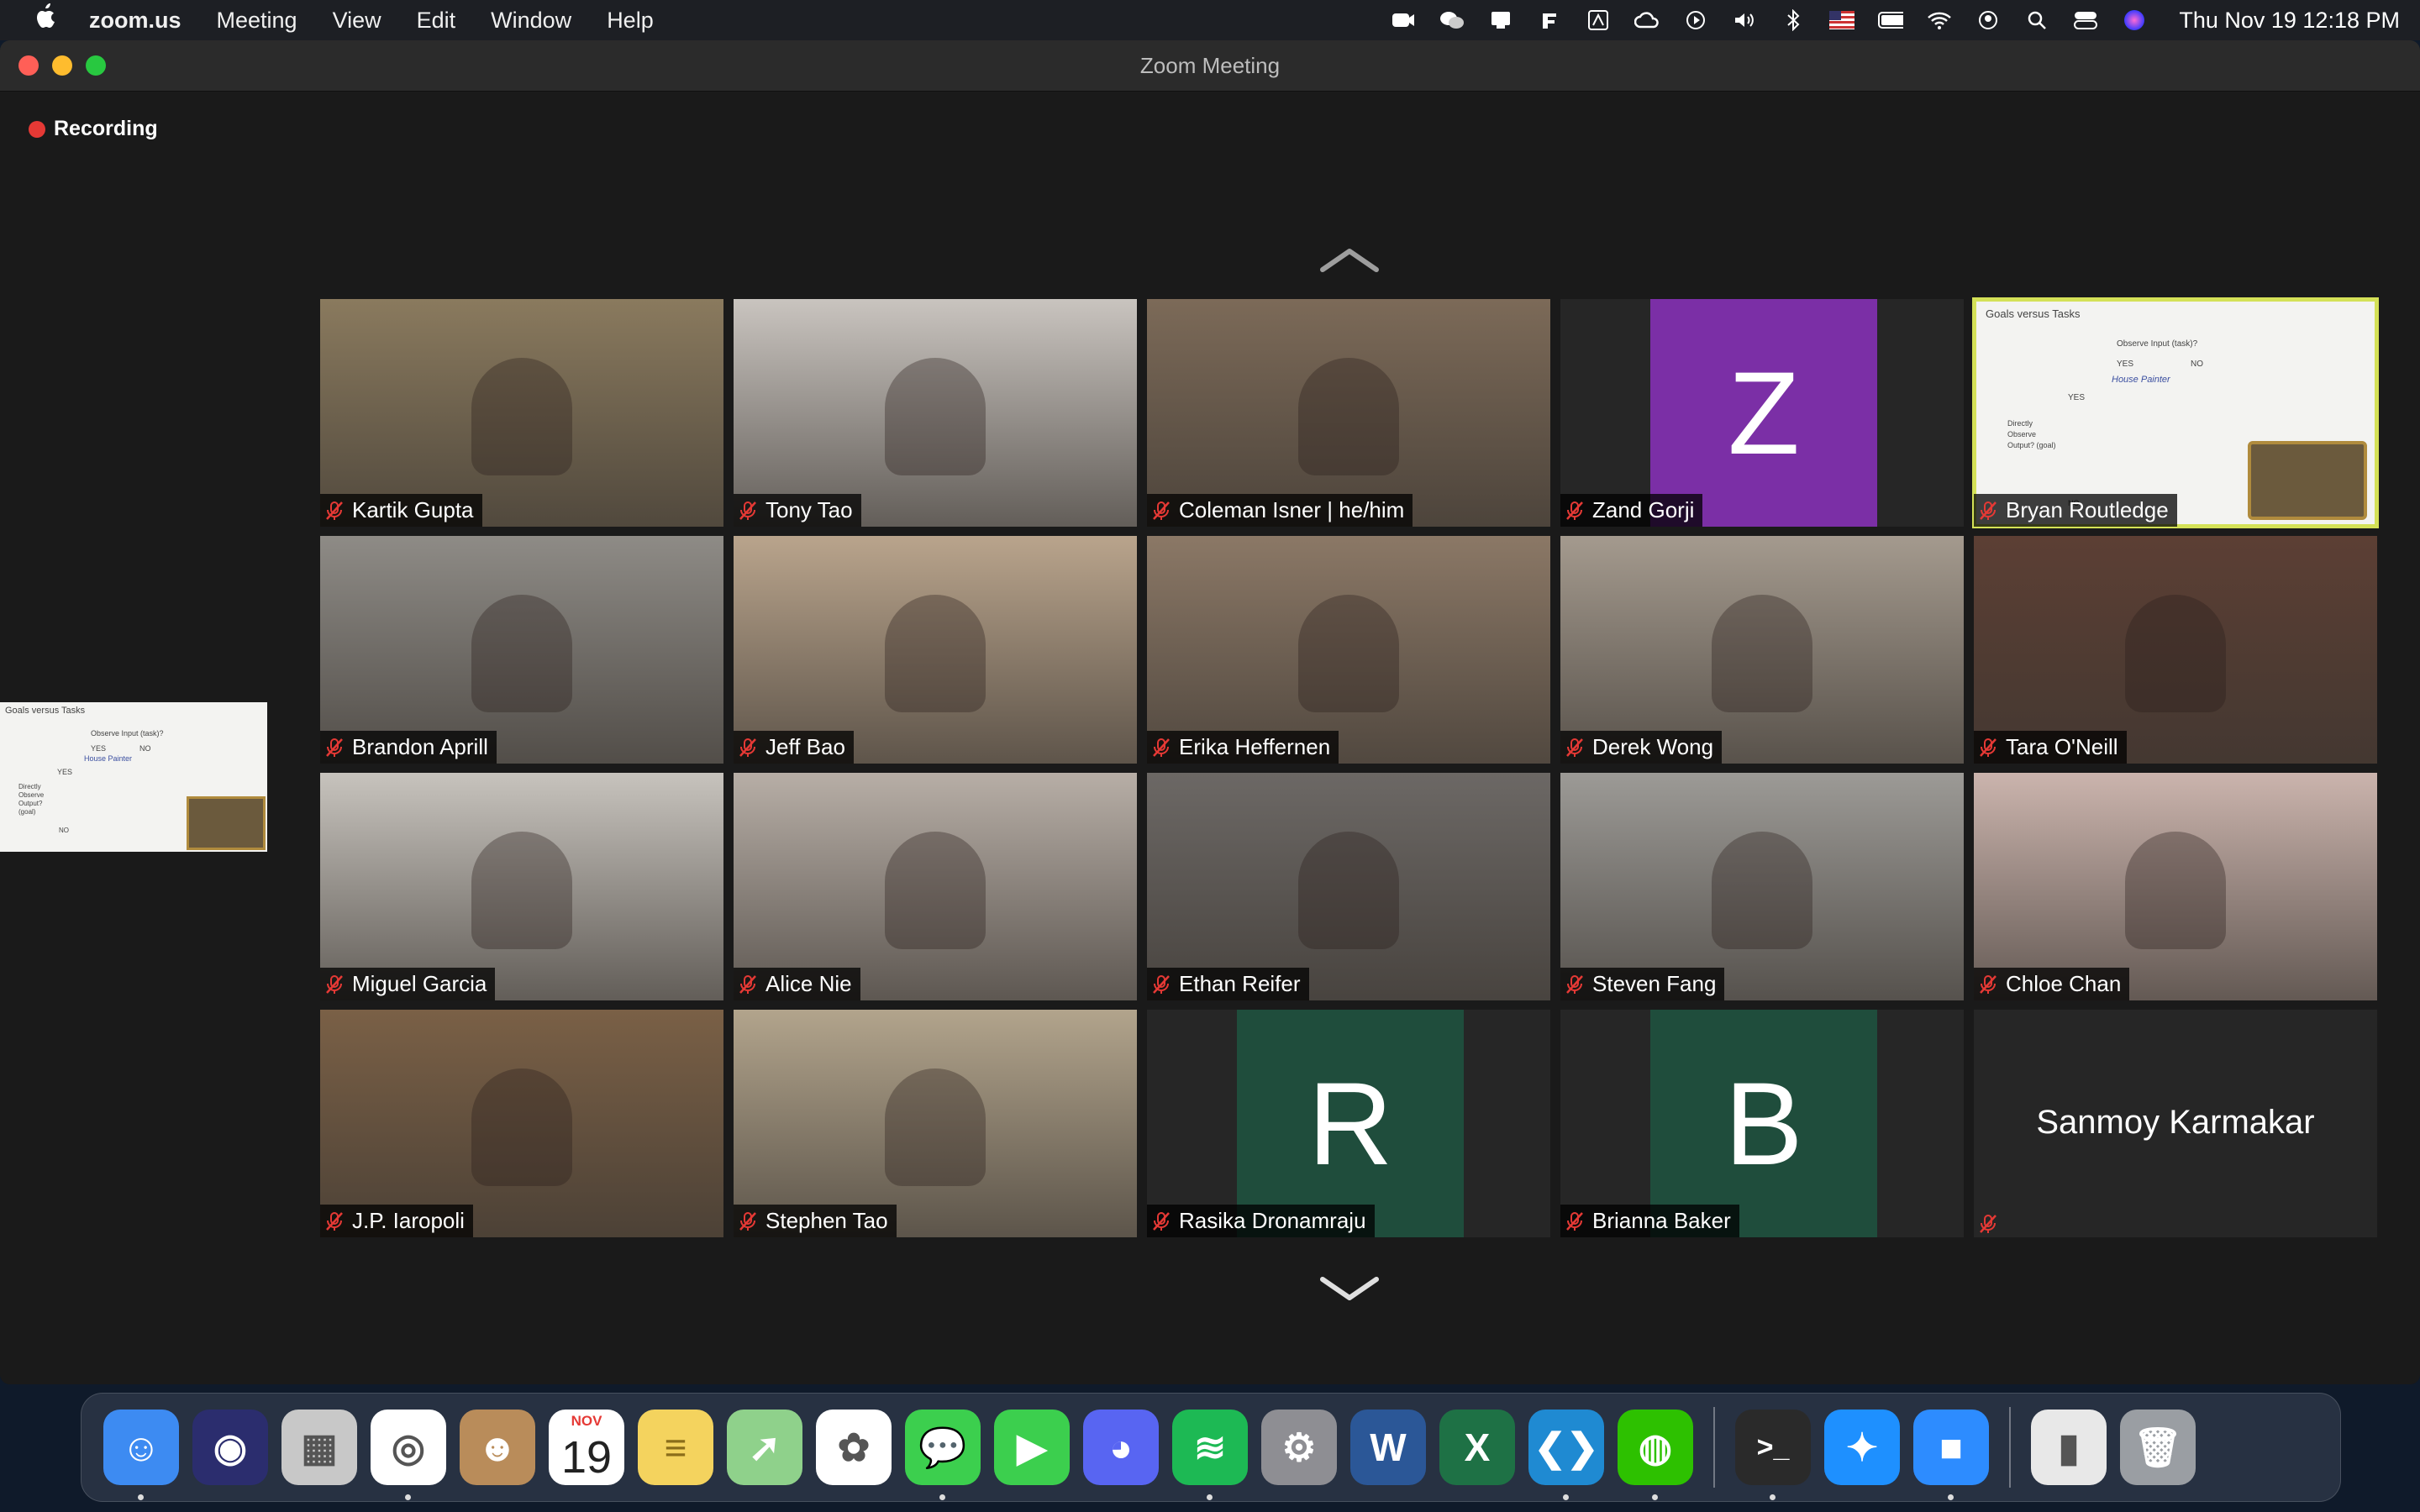 The width and height of the screenshot is (2420, 1512). What do you see at coordinates (1349, 1289) in the screenshot?
I see `page-down-chevron-icon` at bounding box center [1349, 1289].